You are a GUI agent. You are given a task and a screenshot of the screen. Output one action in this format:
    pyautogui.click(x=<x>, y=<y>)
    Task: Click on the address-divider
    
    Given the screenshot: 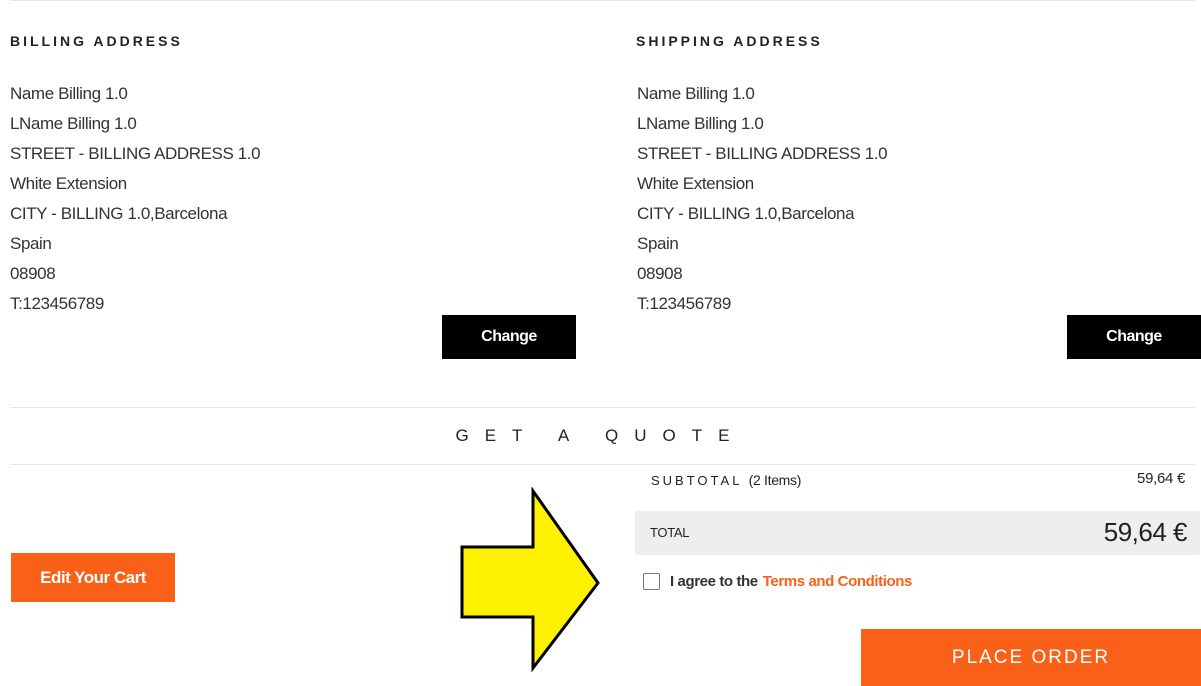 What is the action you would take?
    pyautogui.click(x=602, y=407)
    